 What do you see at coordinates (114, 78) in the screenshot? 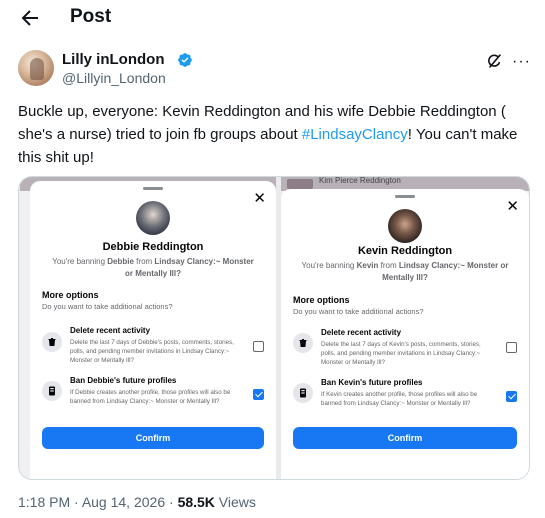
I see `user-handle: @Lillyin_London` at bounding box center [114, 78].